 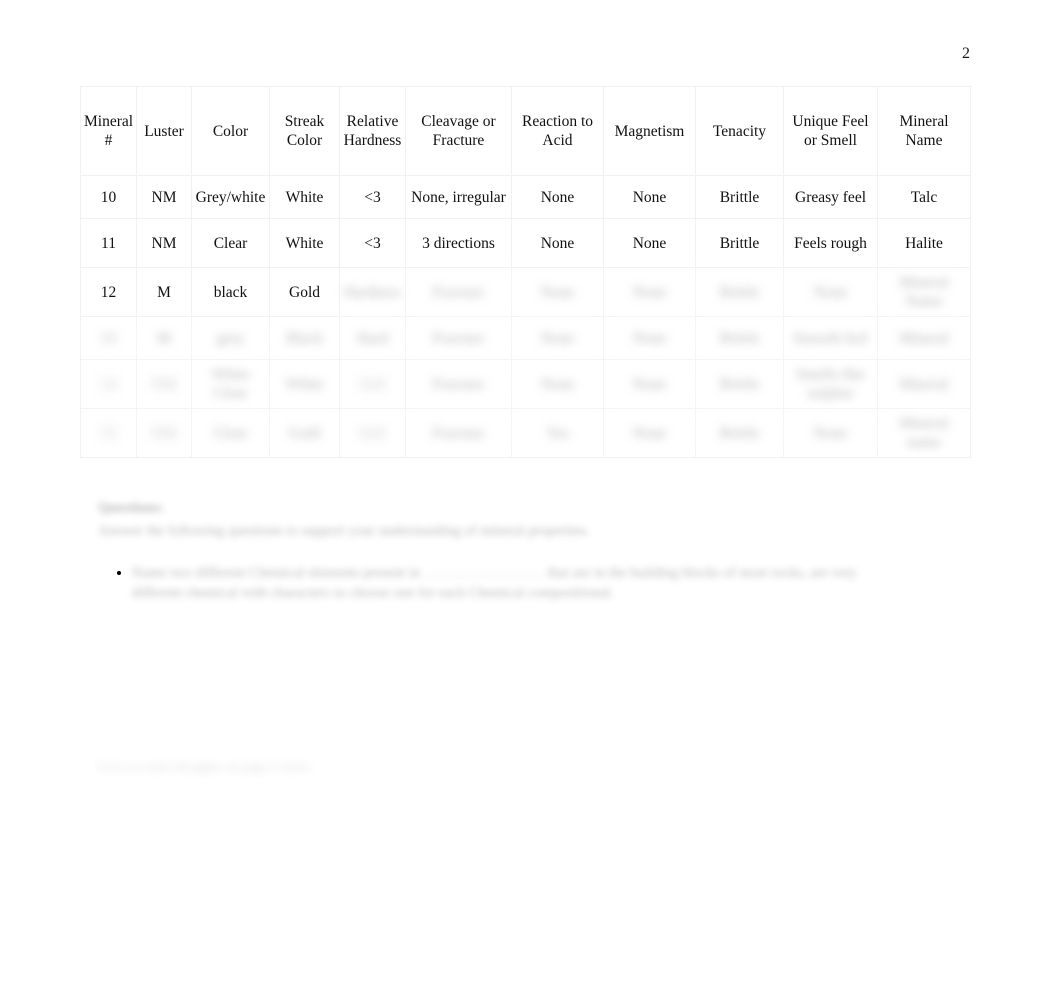 What do you see at coordinates (830, 384) in the screenshot?
I see `cell-unique-feel-or-smell: Smells like sulphur` at bounding box center [830, 384].